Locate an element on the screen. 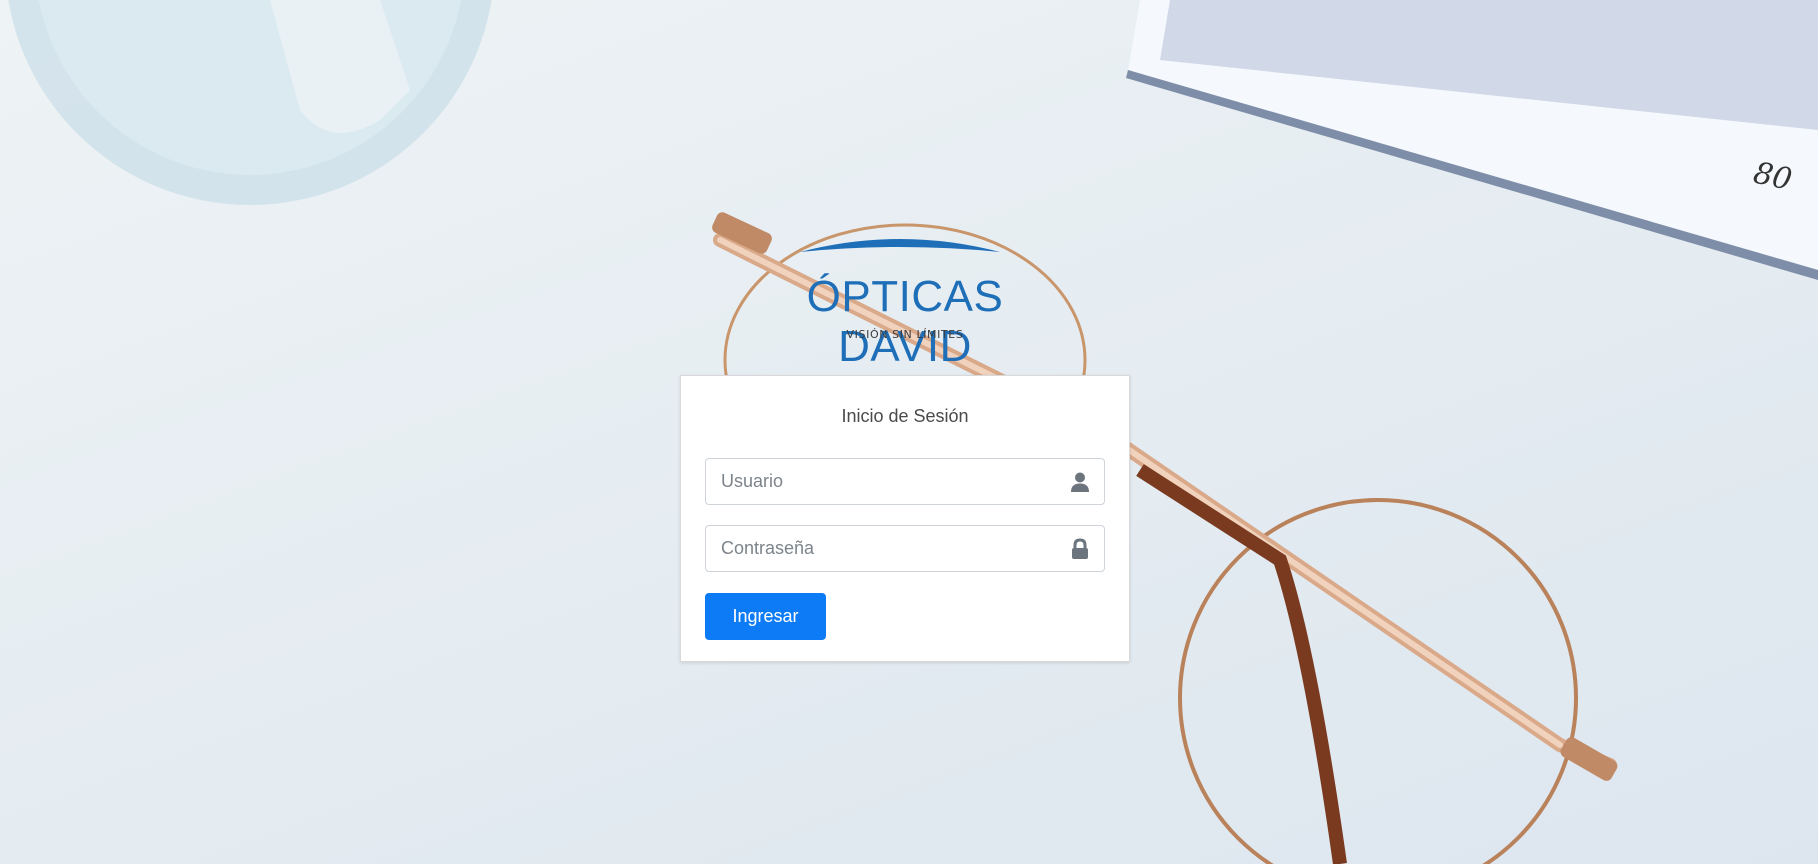 The height and width of the screenshot is (864, 1818). username-input is located at coordinates (905, 481).